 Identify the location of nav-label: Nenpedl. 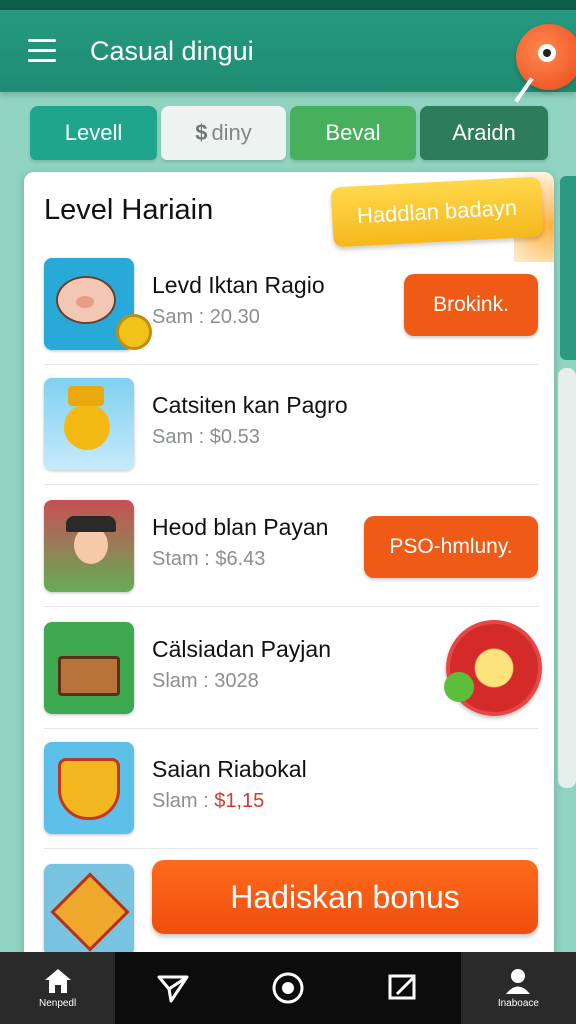
(57, 1003).